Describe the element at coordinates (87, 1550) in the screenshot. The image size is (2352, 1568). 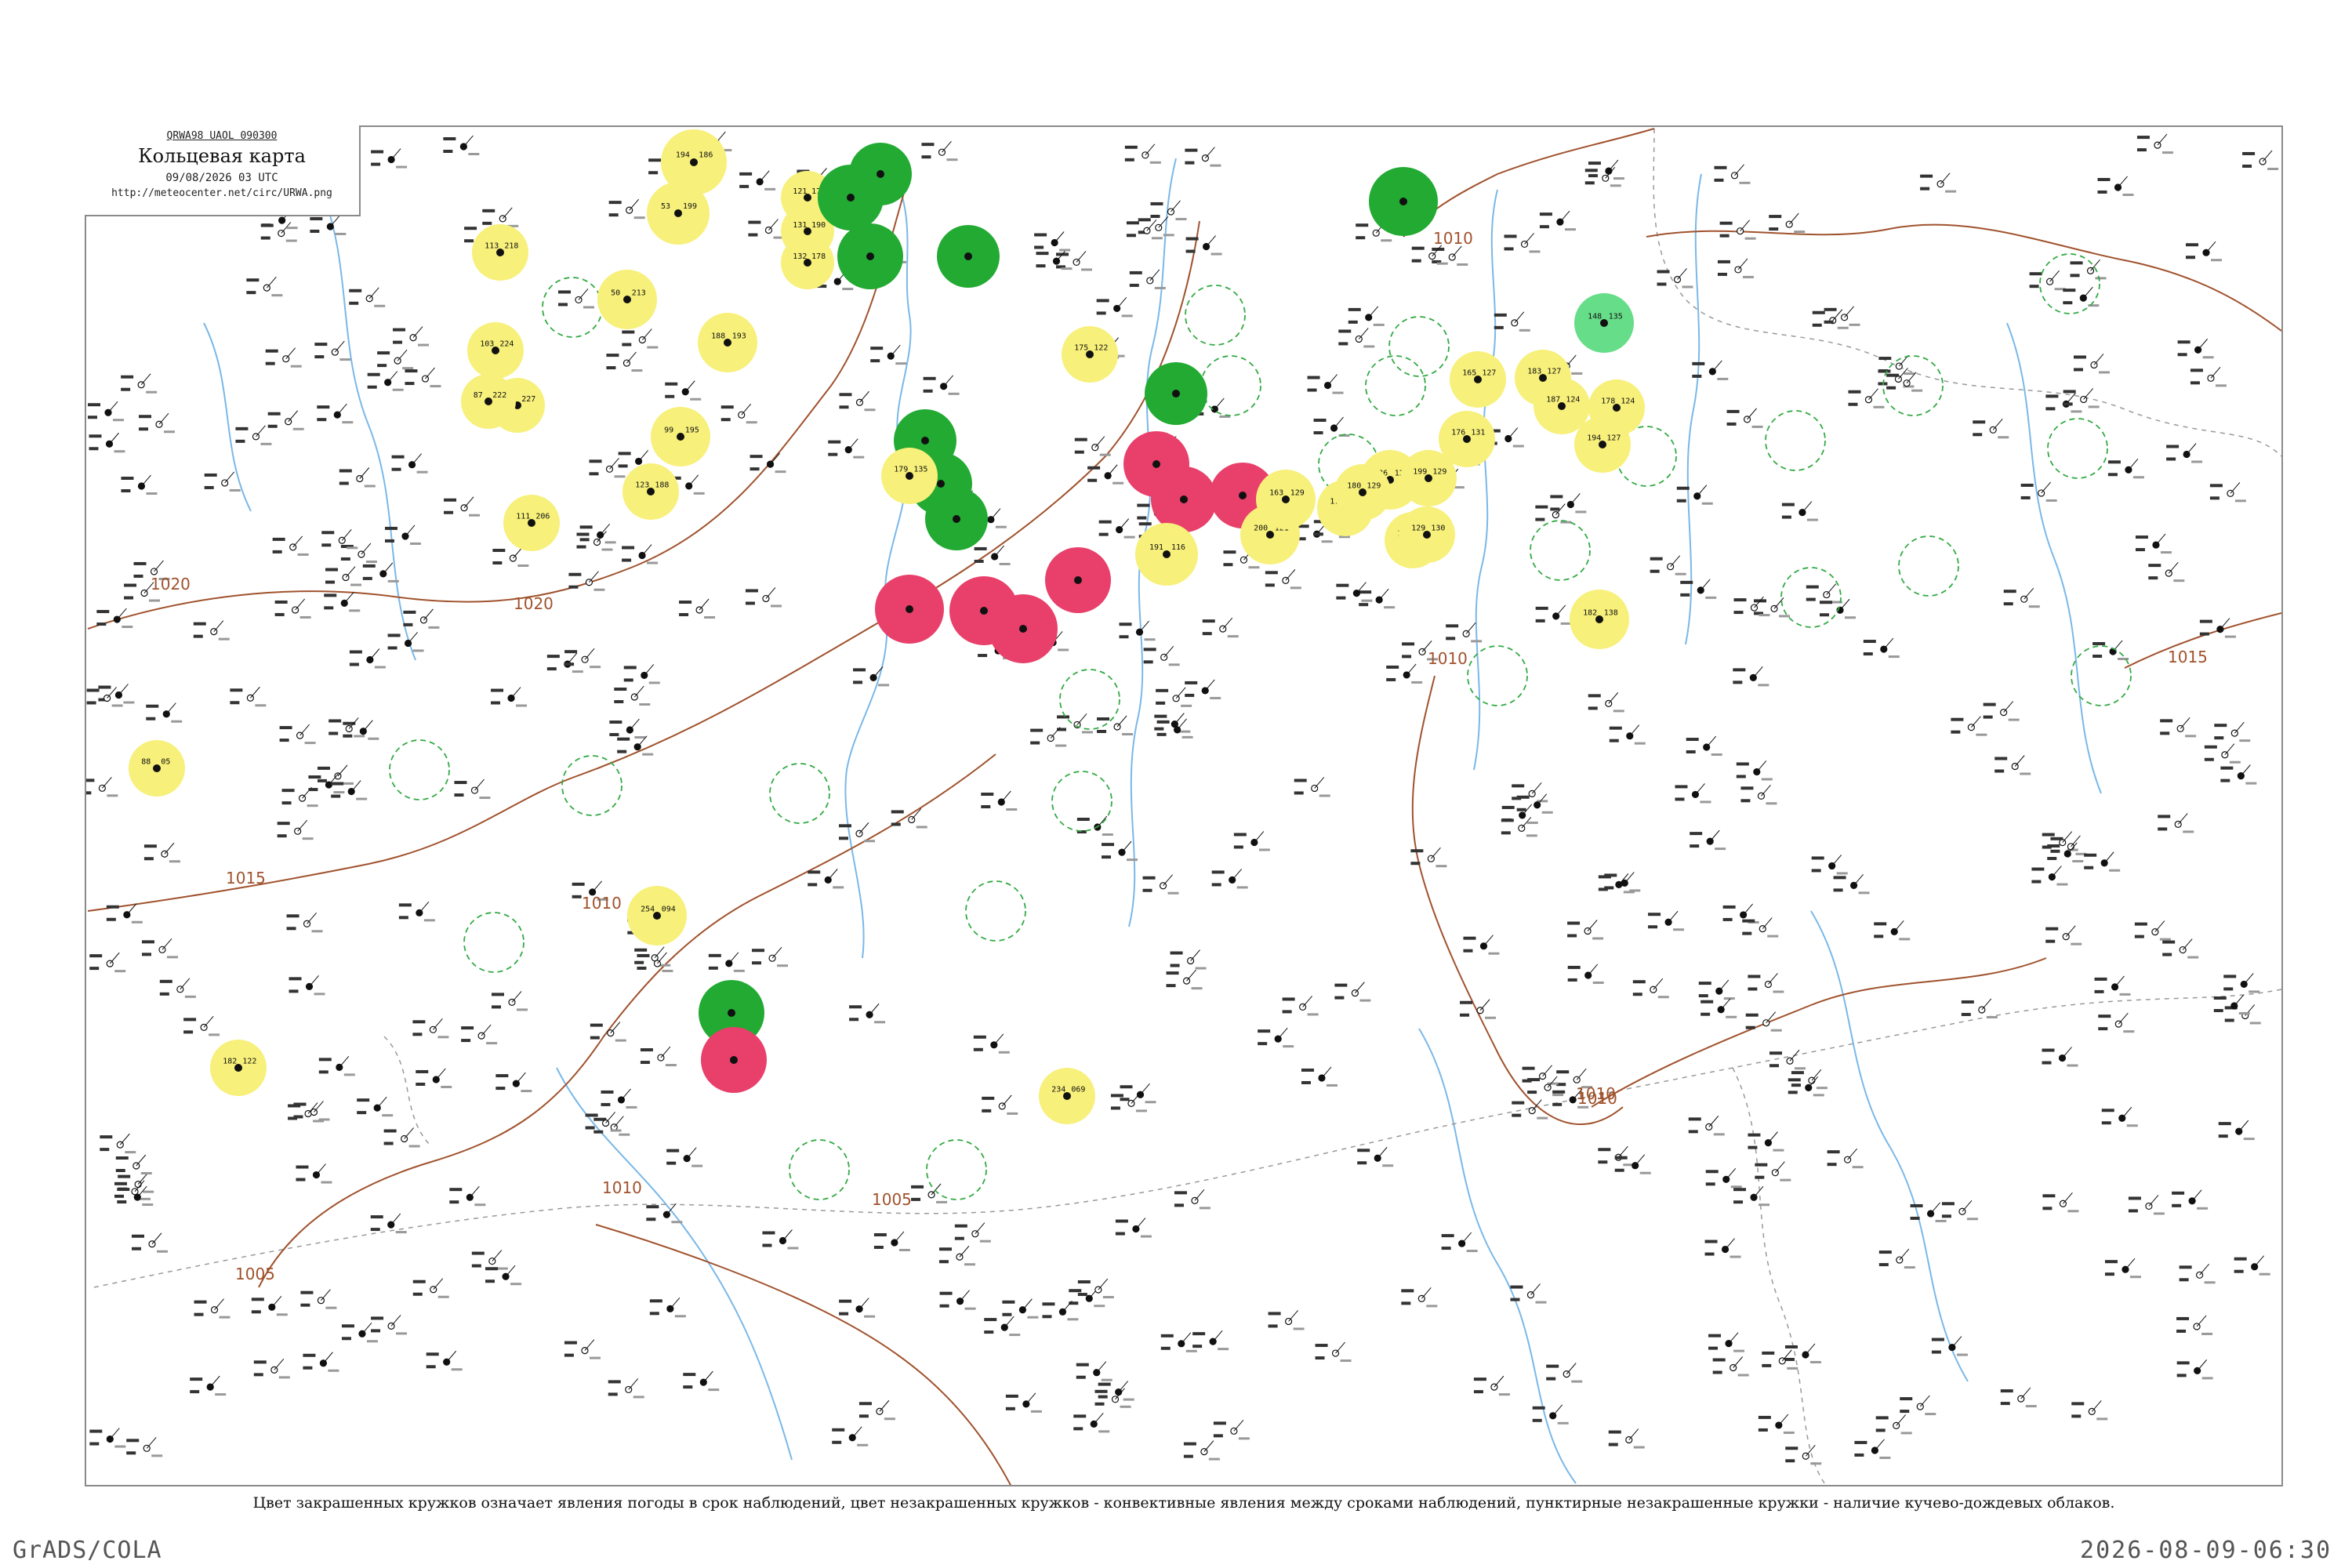
I see `footer-credit: GrADS/COLA` at that location.